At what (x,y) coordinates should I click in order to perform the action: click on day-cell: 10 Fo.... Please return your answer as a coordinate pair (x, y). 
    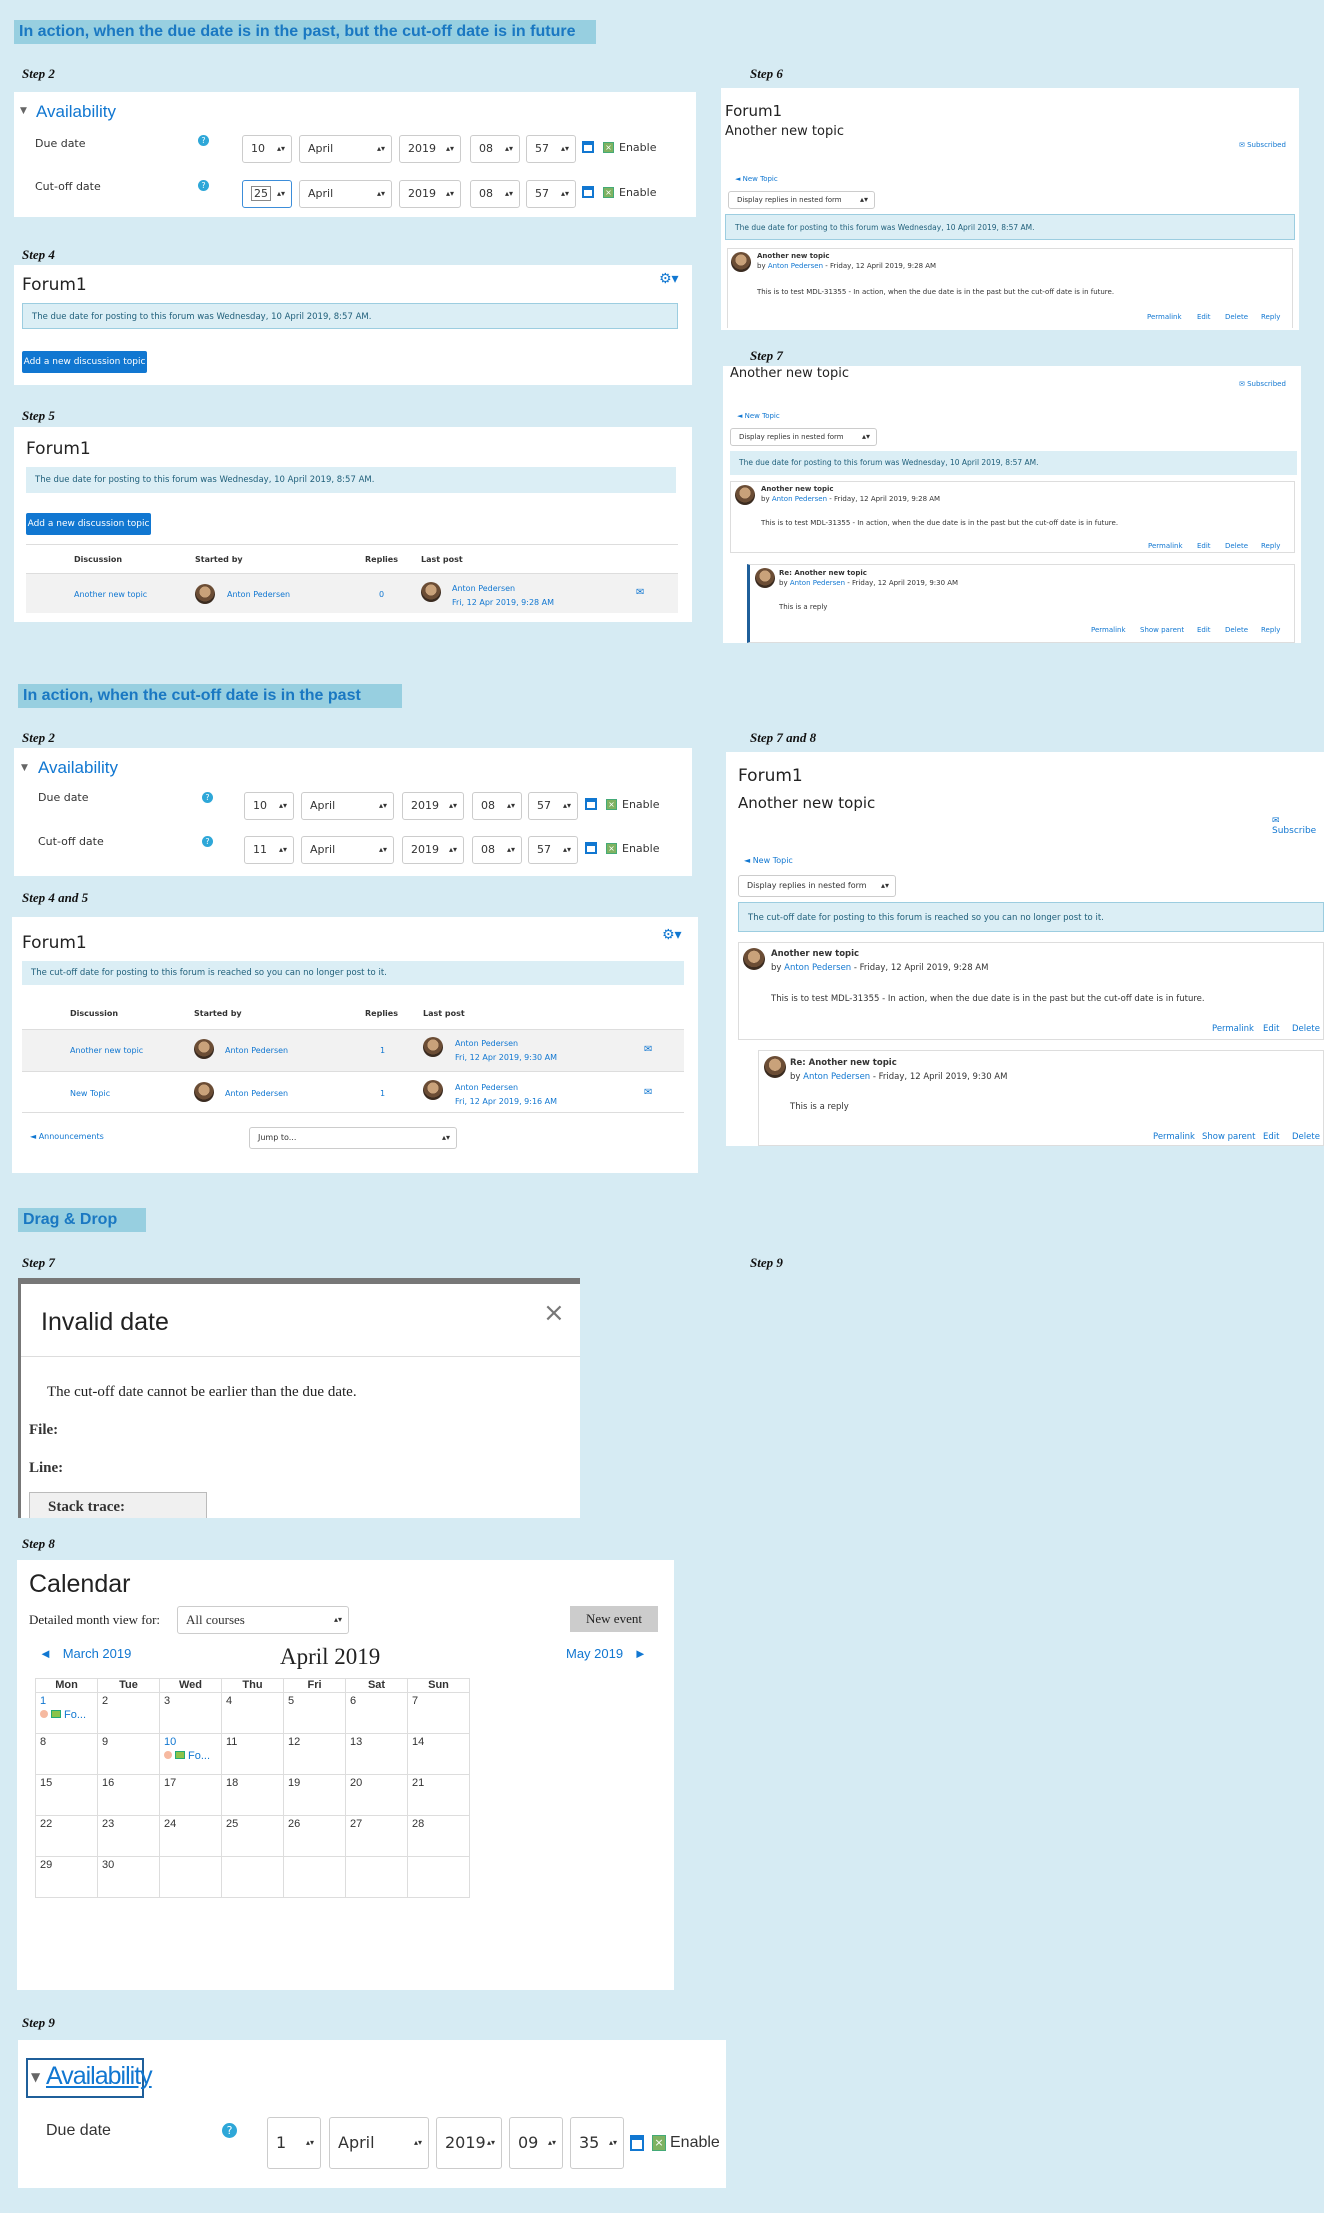
    Looking at the image, I should click on (191, 1754).